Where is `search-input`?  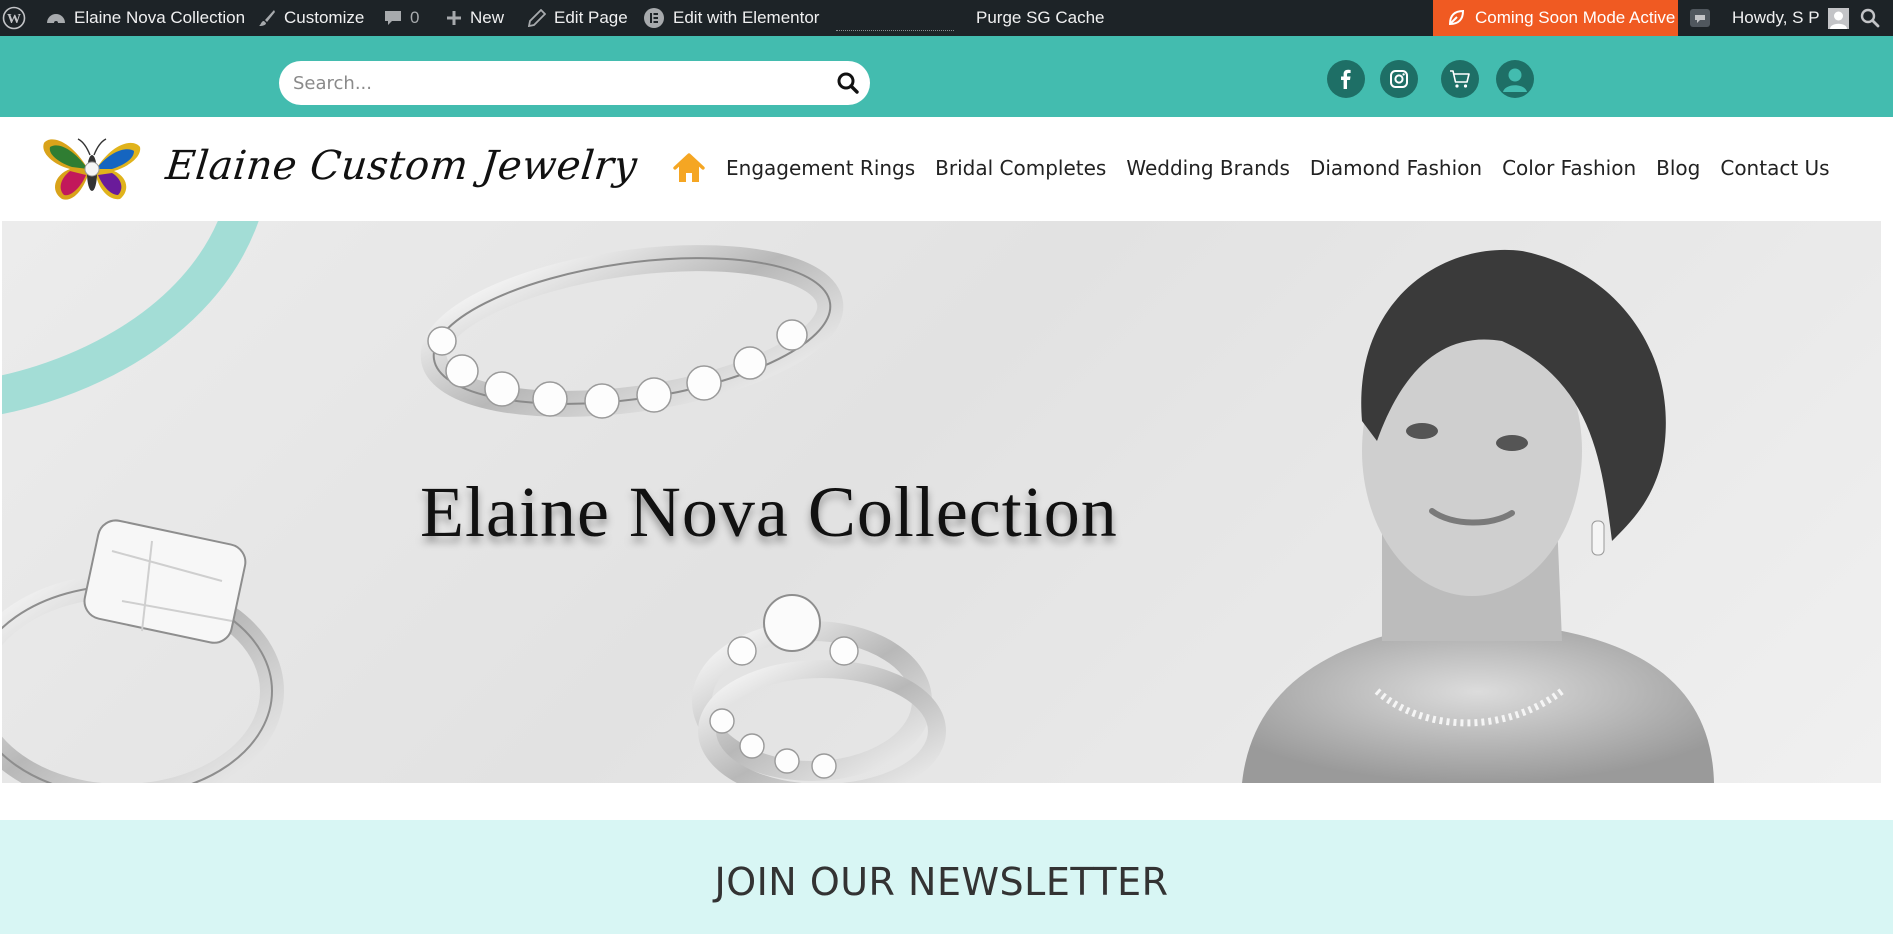 search-input is located at coordinates (553, 83).